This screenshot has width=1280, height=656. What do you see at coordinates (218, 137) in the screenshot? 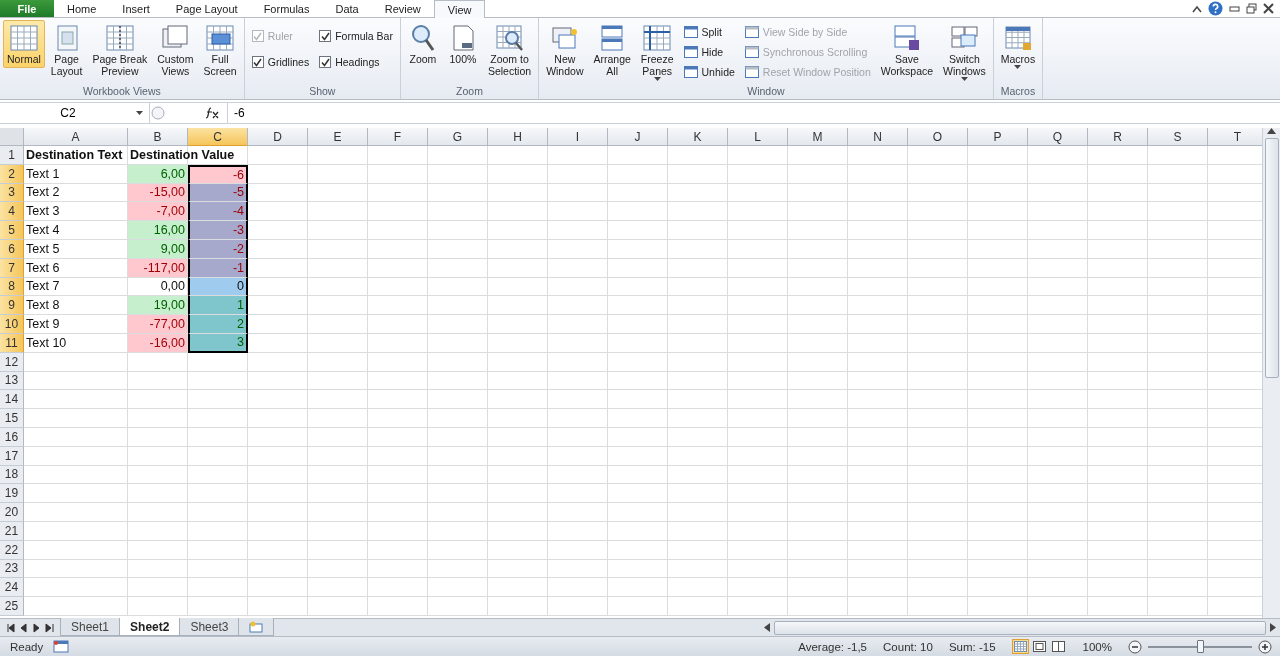
I see `column-header: C` at bounding box center [218, 137].